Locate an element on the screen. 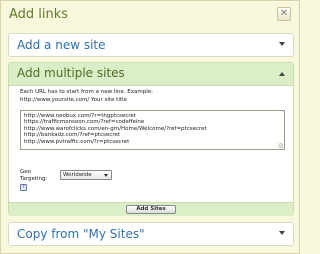 This screenshot has width=320, height=254. geo-targeting-select: Worldwide is located at coordinates (86, 175).